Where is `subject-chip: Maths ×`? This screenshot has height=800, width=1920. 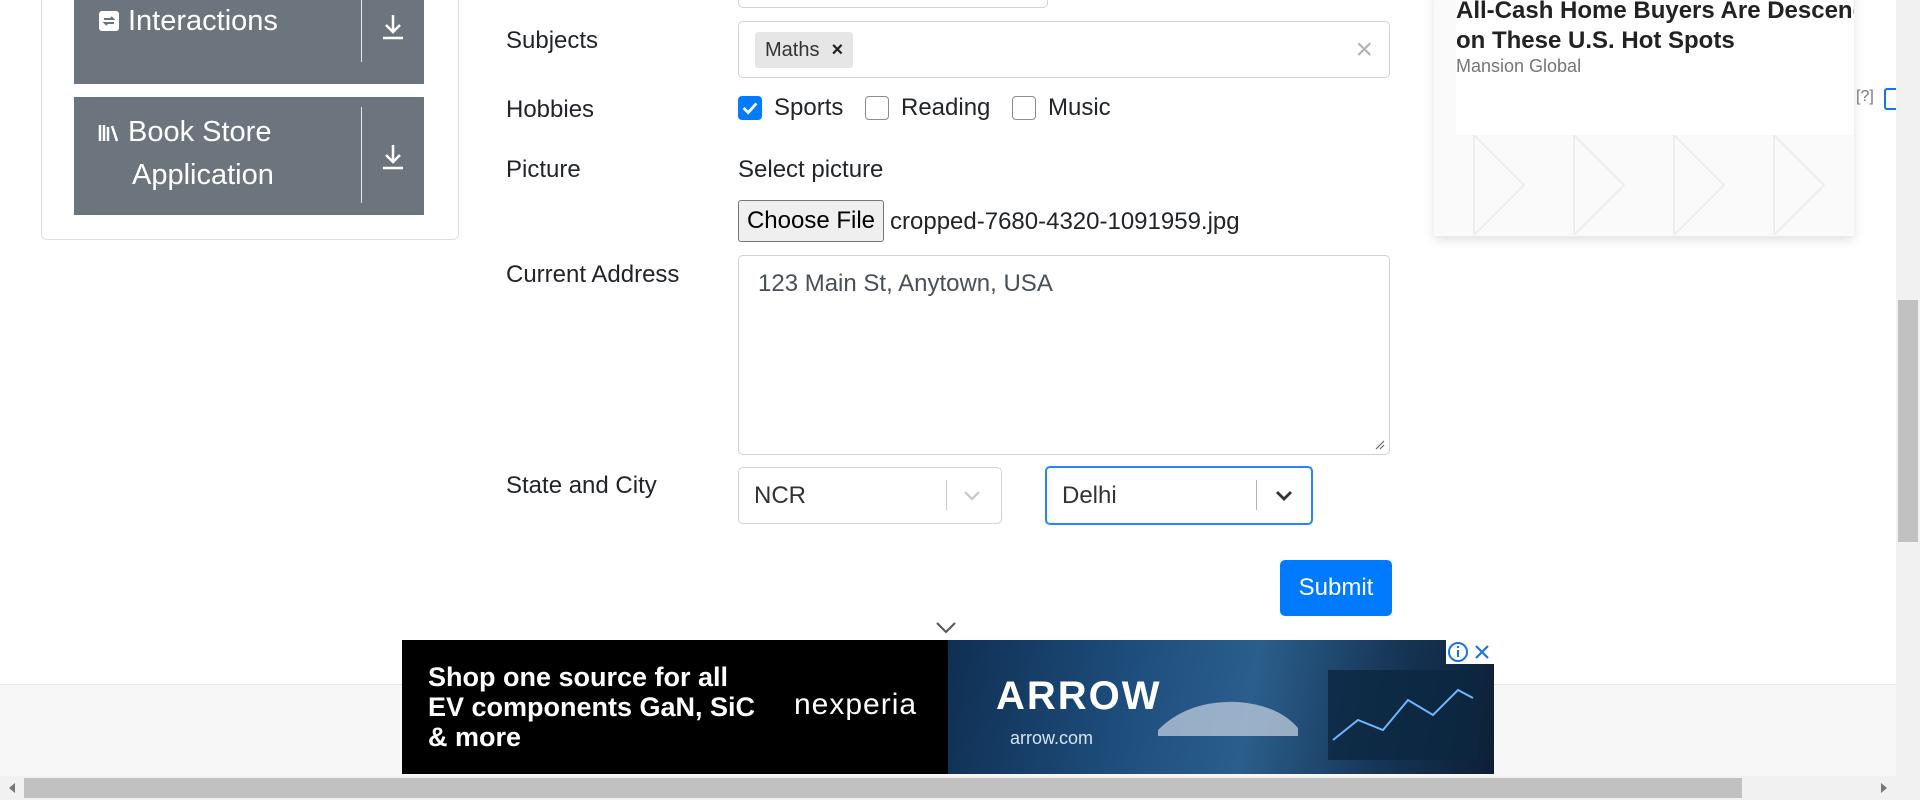 subject-chip: Maths × is located at coordinates (804, 50).